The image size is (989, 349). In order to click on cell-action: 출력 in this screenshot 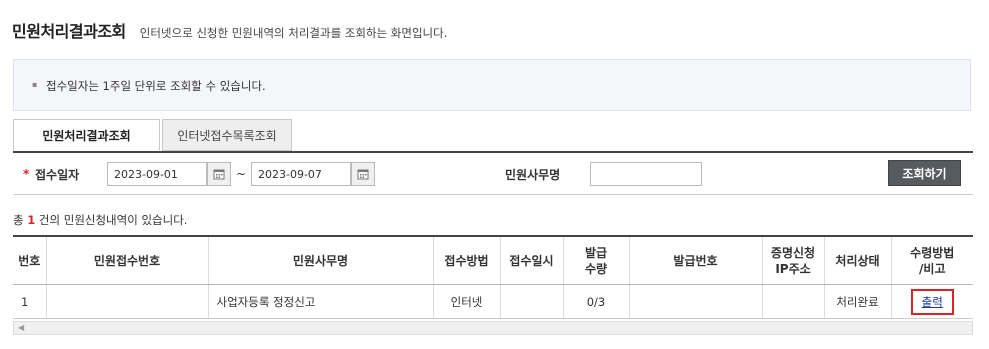, I will do `click(931, 301)`.